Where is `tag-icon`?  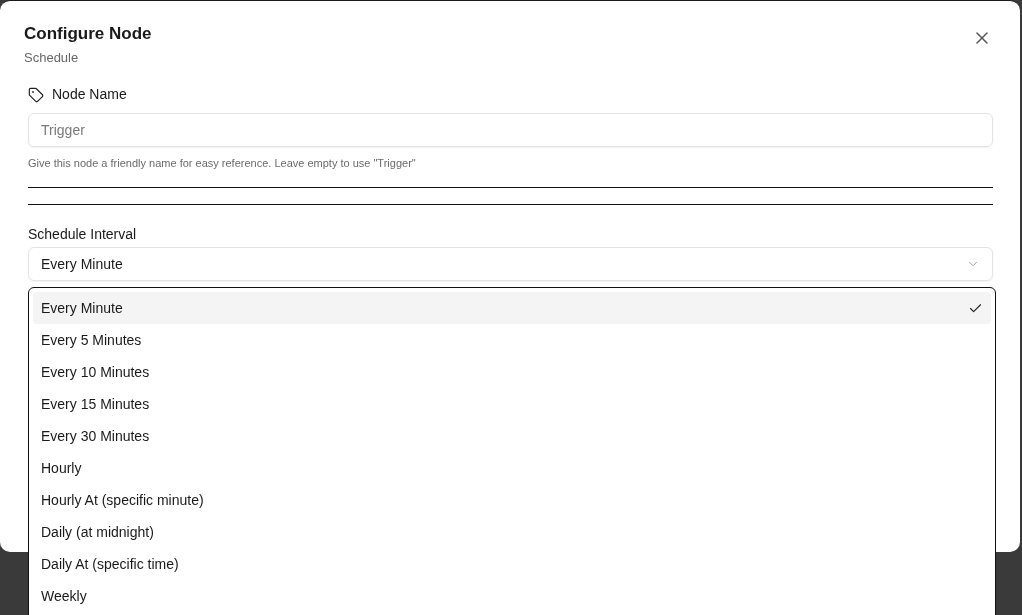
tag-icon is located at coordinates (36, 94).